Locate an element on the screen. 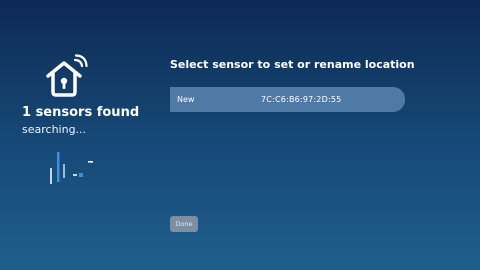 Image resolution: width=480 pixels, height=270 pixels. sensor-mac-address: 7C:C6:B6:97:2D:55 is located at coordinates (301, 99).